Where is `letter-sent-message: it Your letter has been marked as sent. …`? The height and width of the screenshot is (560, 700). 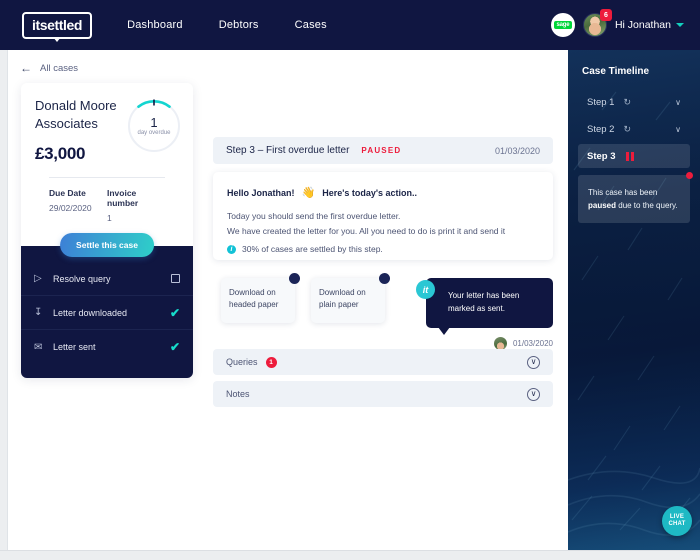 letter-sent-message: it Your letter has been marked as sent. … is located at coordinates (484, 314).